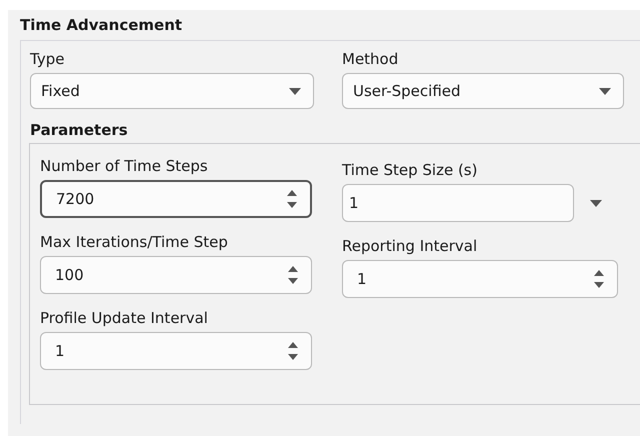 The height and width of the screenshot is (436, 640). I want to click on spin-field: 100, so click(176, 275).